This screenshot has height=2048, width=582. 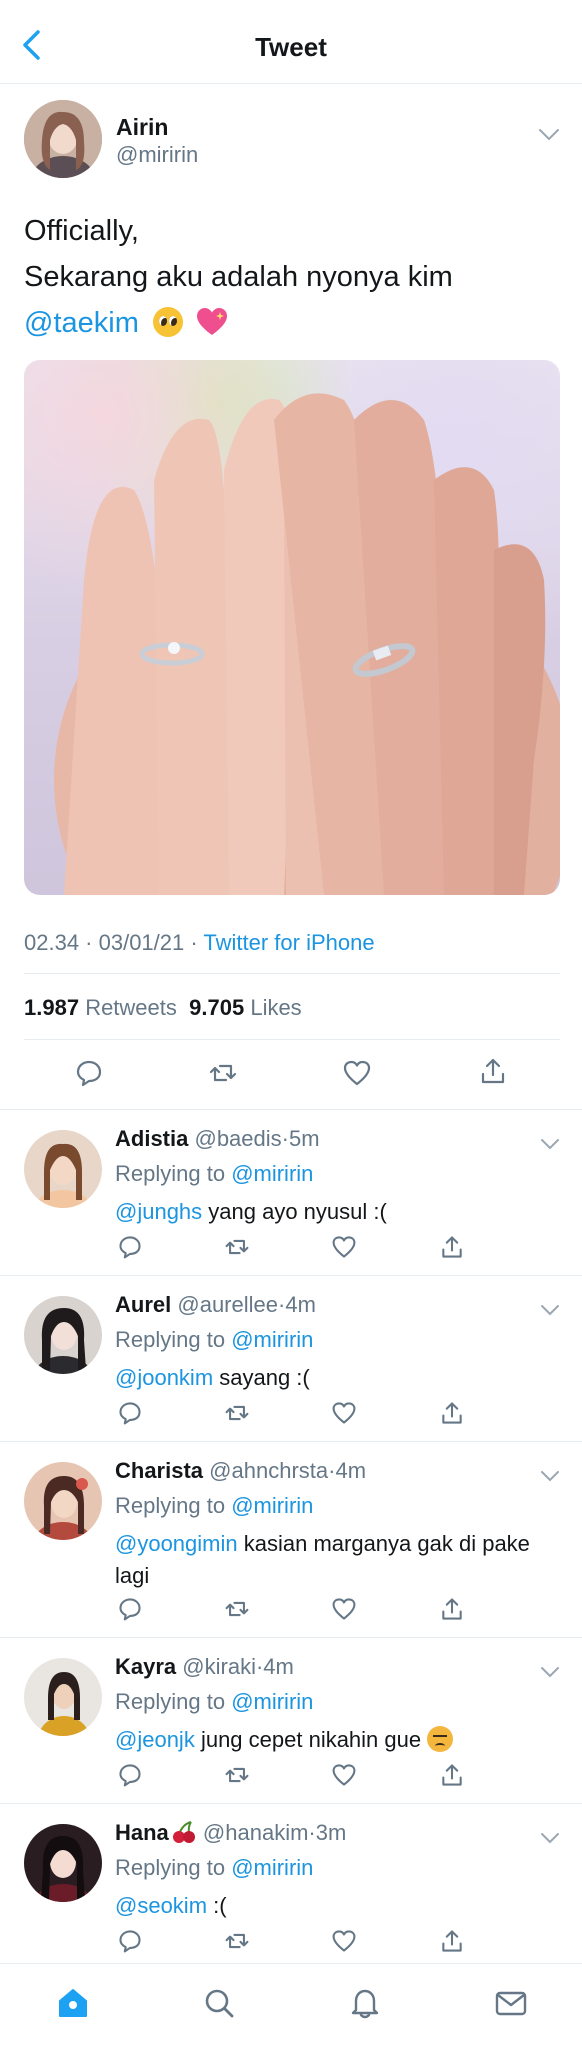 I want to click on retweets-count: 1.987, so click(x=51, y=1007).